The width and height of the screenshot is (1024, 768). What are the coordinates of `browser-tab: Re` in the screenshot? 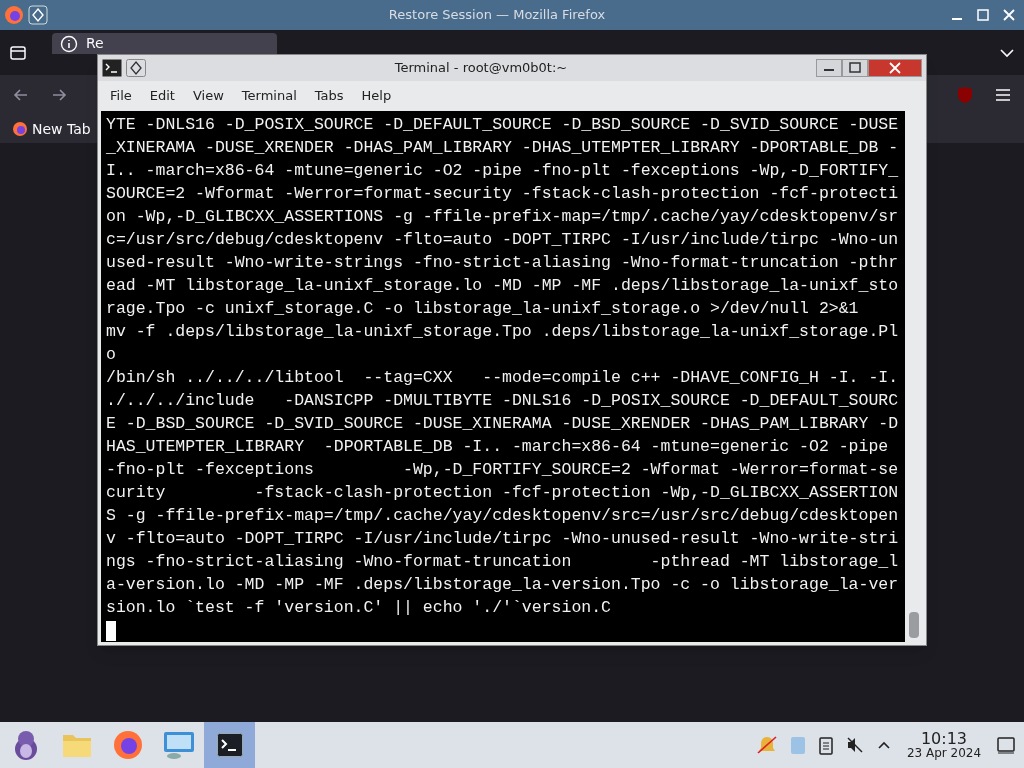 It's located at (164, 43).